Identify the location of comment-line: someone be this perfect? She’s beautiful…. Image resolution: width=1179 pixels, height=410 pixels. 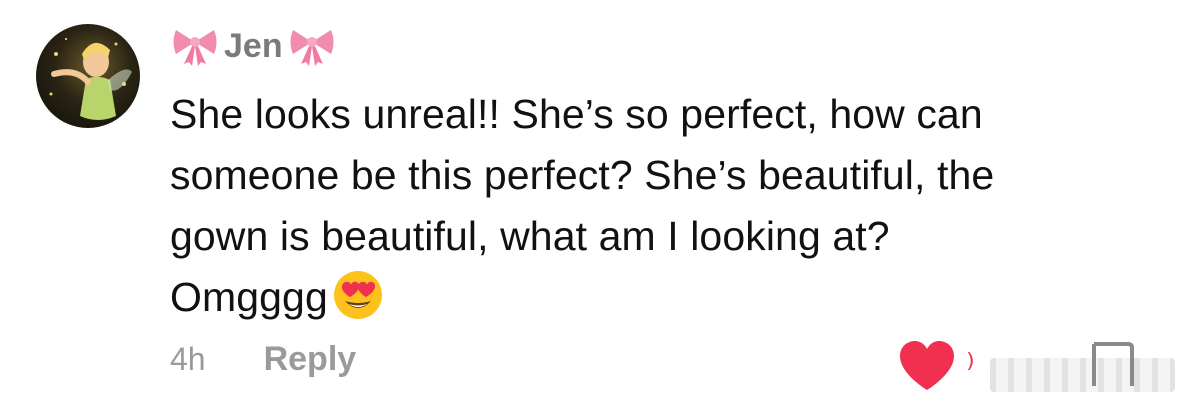
(582, 175).